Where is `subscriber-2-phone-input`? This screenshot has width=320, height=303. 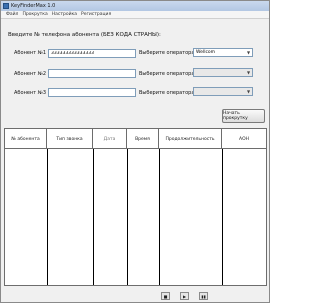 subscriber-2-phone-input is located at coordinates (92, 73).